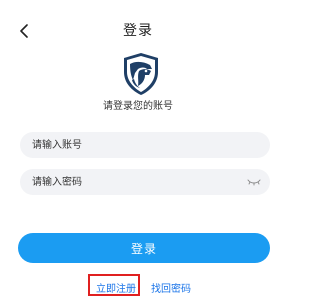 Image resolution: width=320 pixels, height=303 pixels. I want to click on password-field, so click(145, 182).